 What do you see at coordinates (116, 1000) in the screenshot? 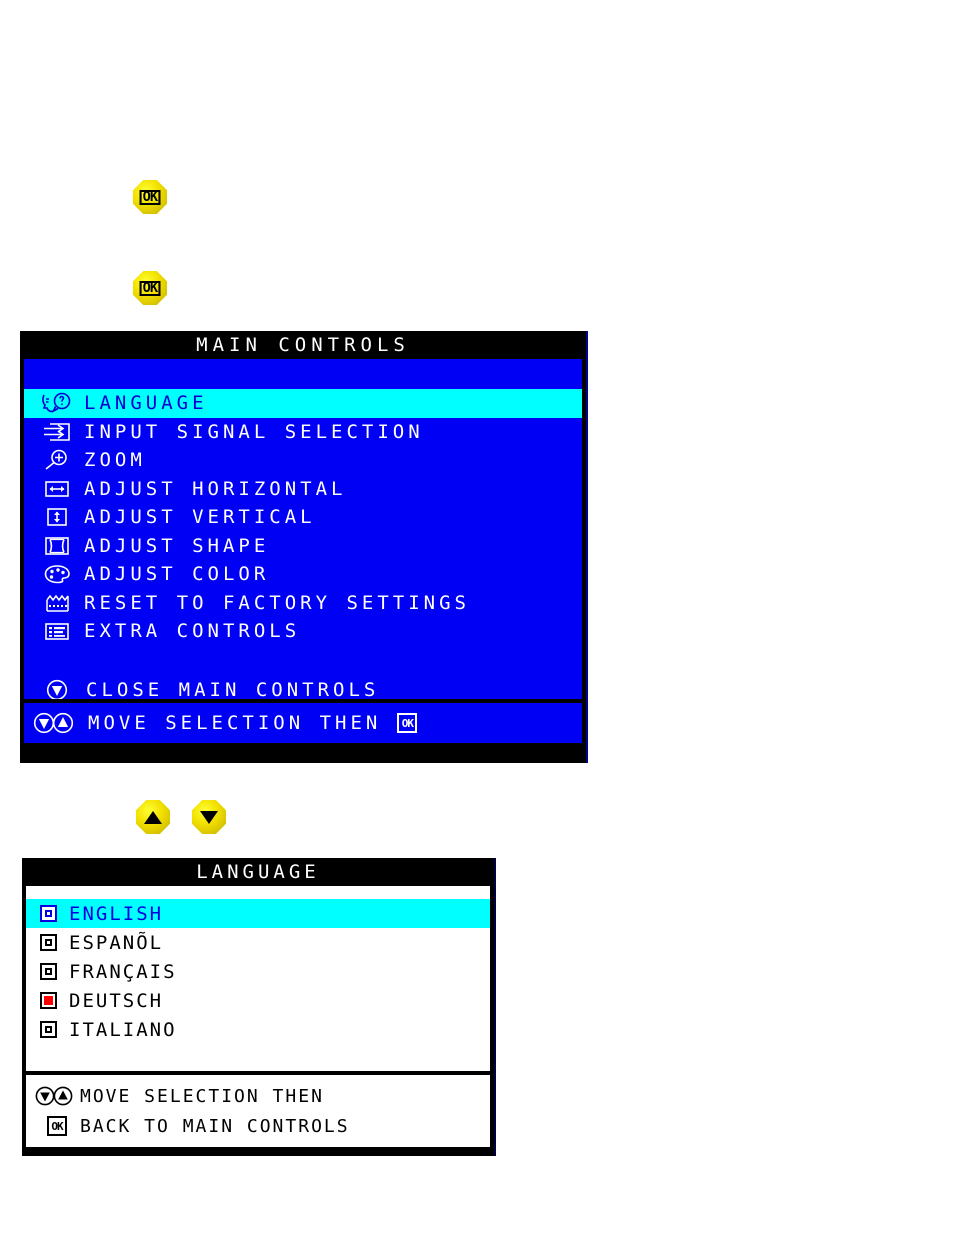
I see `language-item-label: DEUTSCH` at bounding box center [116, 1000].